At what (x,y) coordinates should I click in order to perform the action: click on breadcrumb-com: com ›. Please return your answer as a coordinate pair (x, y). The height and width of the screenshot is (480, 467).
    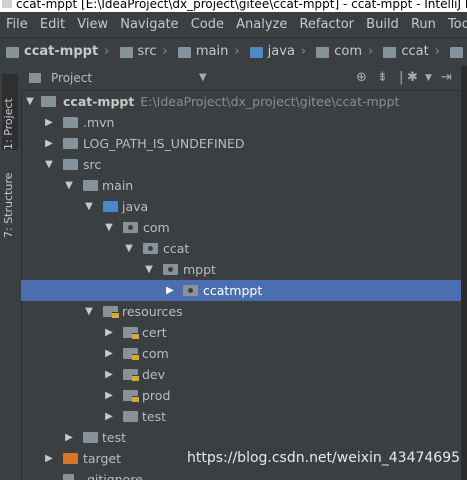
    Looking at the image, I should click on (344, 52).